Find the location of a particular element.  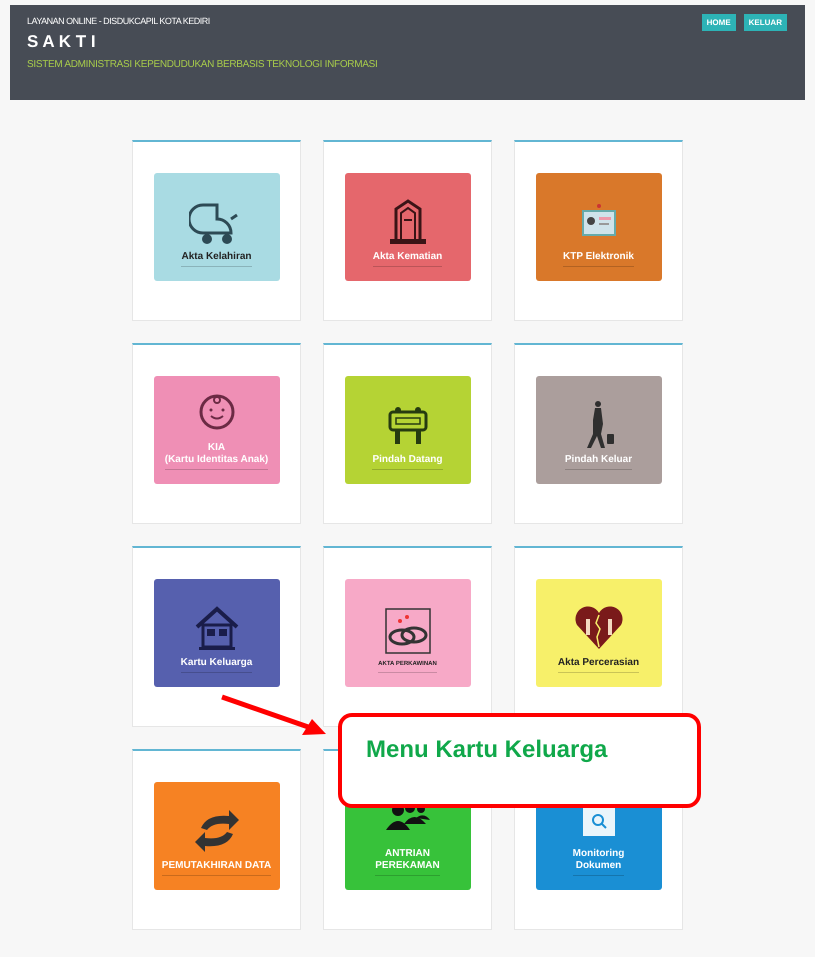

menu-tile: Pindah Keluar is located at coordinates (599, 430).